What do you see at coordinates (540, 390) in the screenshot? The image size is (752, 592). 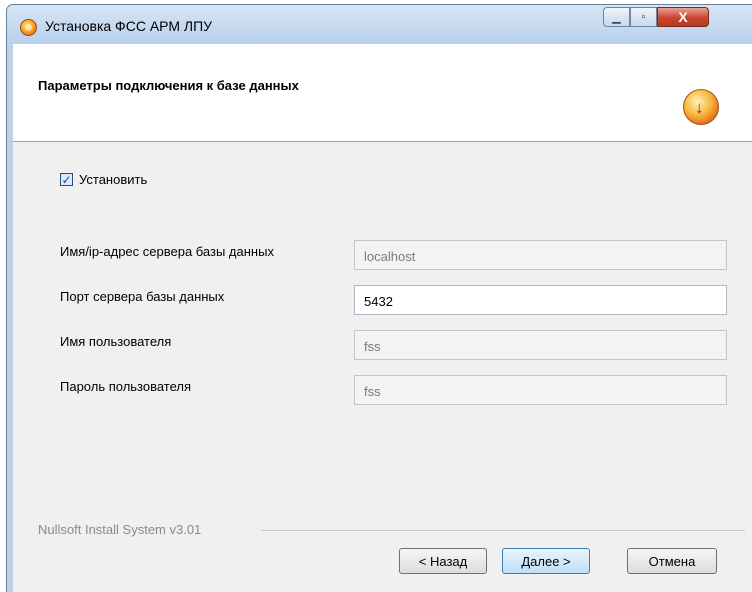 I see `password-input: fss` at bounding box center [540, 390].